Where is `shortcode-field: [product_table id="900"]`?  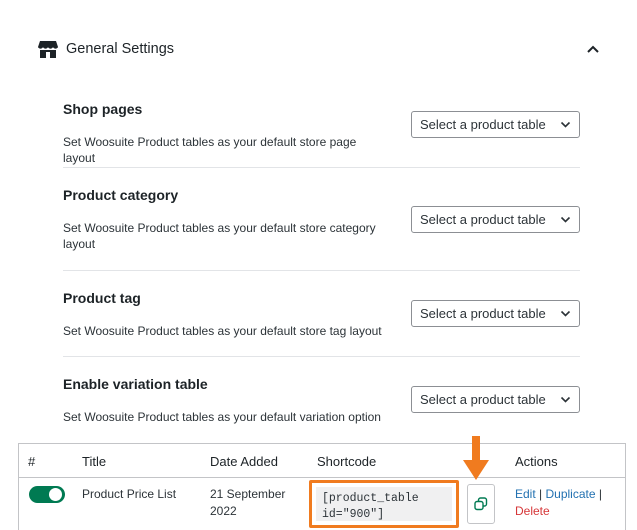
shortcode-field: [product_table id="900"] is located at coordinates (384, 504).